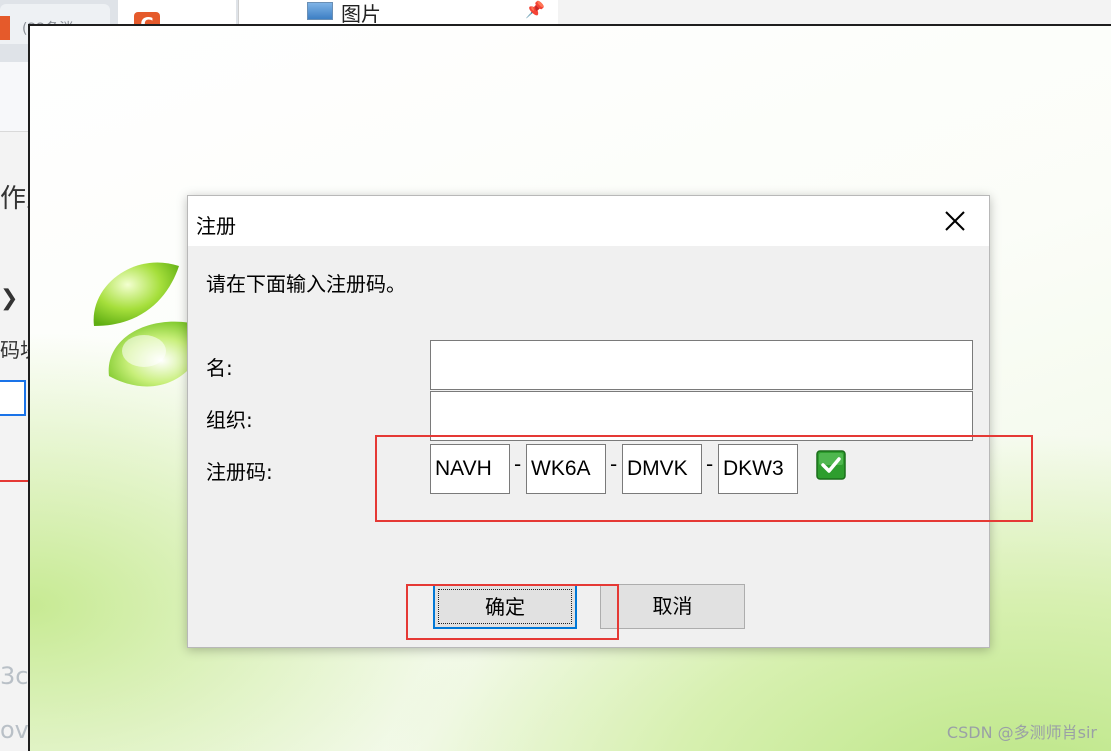 The width and height of the screenshot is (1111, 751). What do you see at coordinates (5, 28) in the screenshot?
I see `tab-favicon-icon` at bounding box center [5, 28].